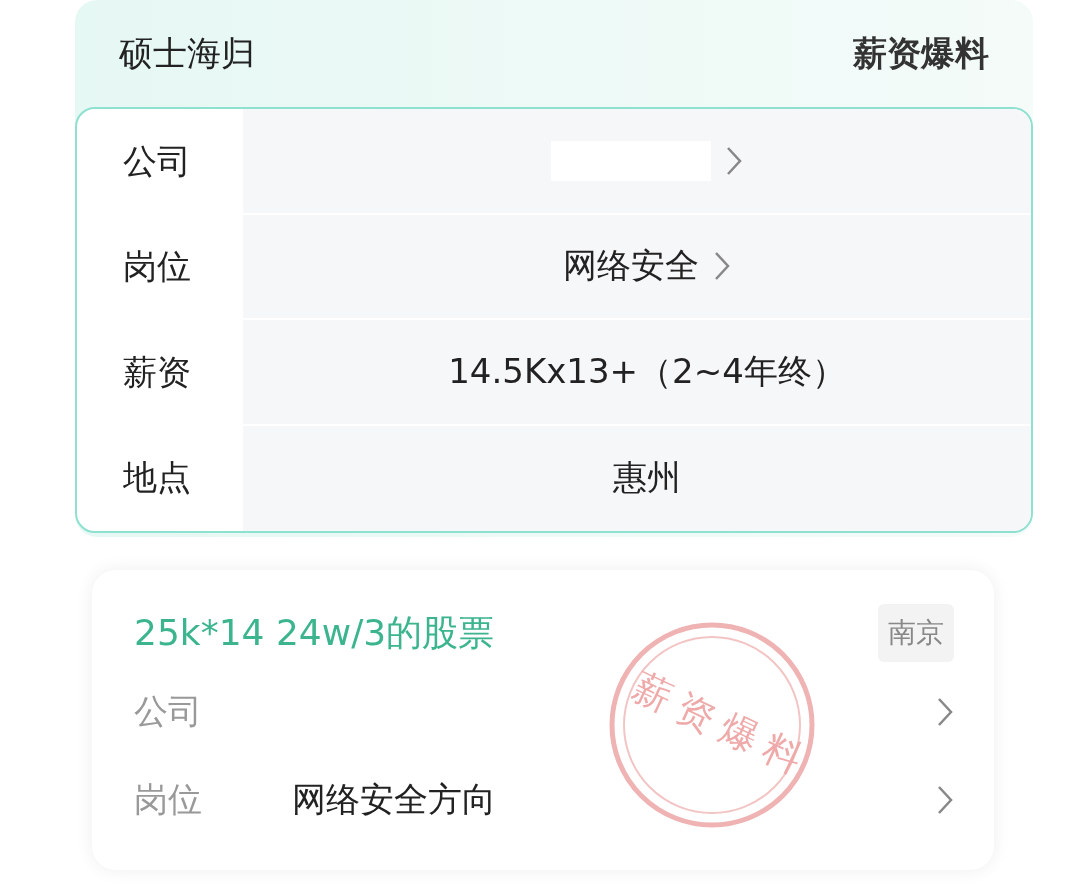 Image resolution: width=1080 pixels, height=891 pixels. I want to click on stamp-drawing: 薪资爆料, so click(712, 725).